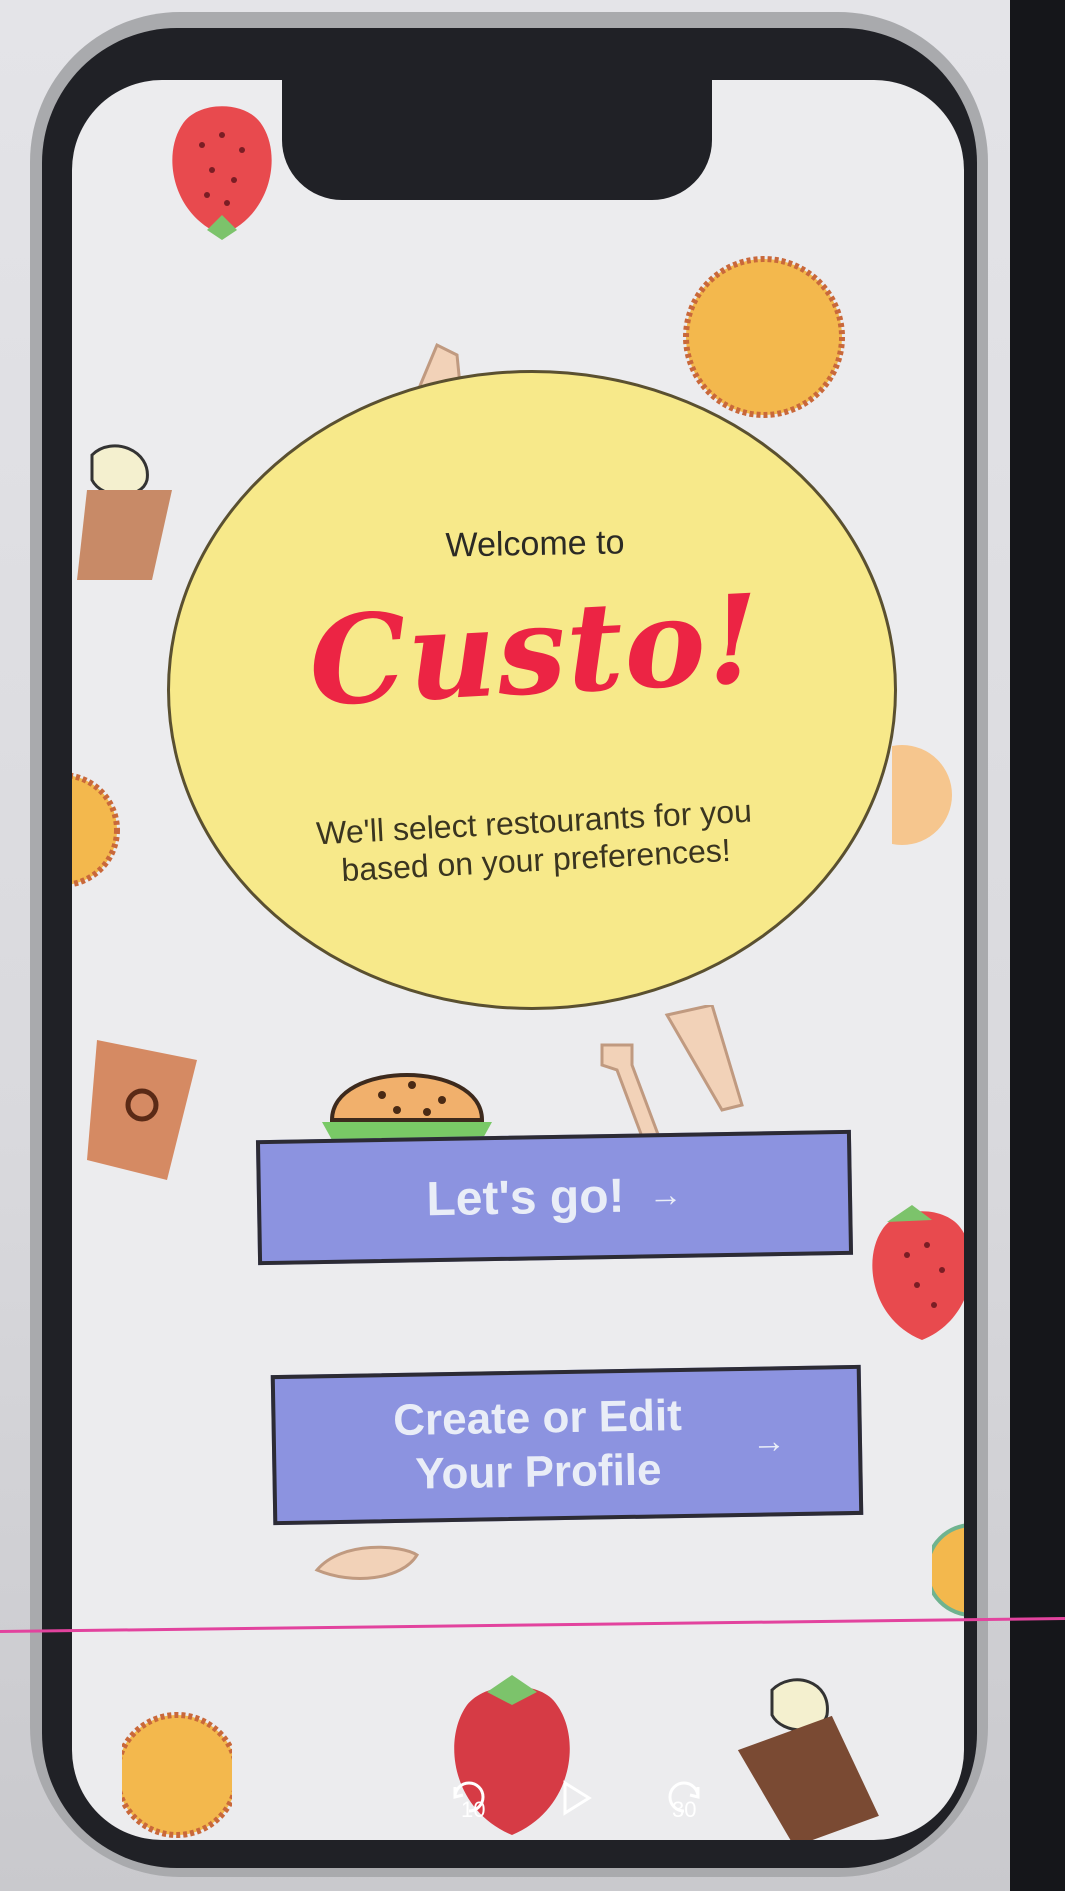  What do you see at coordinates (367, 1562) in the screenshot?
I see `fork-knife-icon` at bounding box center [367, 1562].